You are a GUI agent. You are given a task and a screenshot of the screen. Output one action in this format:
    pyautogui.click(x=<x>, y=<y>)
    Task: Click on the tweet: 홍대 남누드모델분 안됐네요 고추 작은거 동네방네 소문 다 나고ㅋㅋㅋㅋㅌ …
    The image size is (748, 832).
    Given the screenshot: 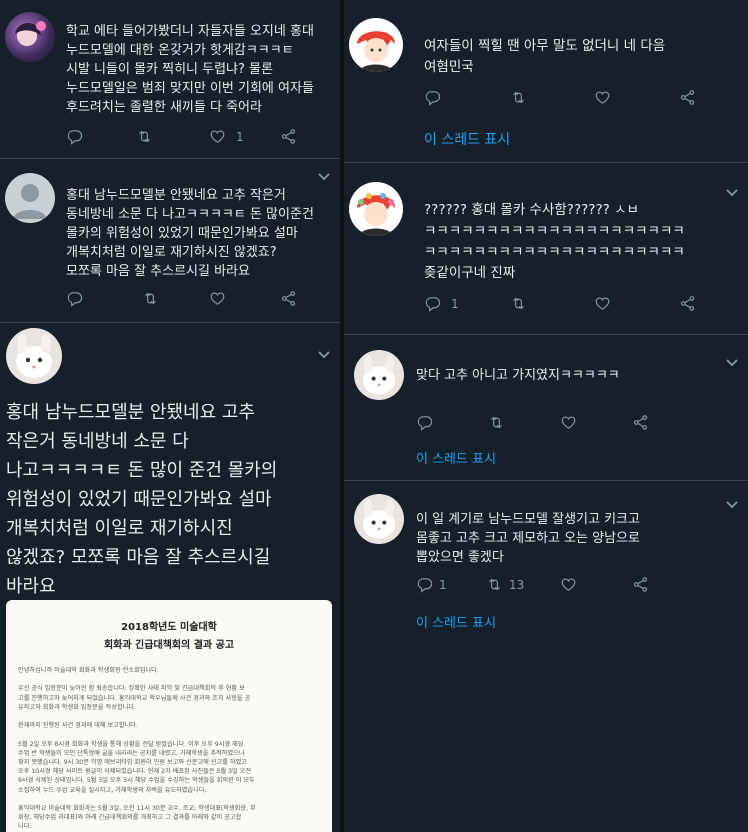 What is the action you would take?
    pyautogui.click(x=170, y=240)
    